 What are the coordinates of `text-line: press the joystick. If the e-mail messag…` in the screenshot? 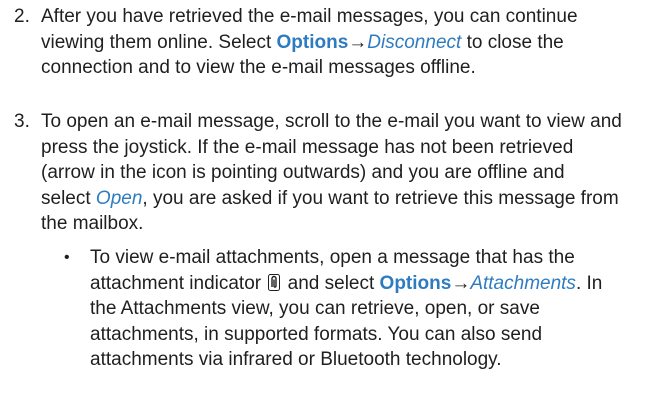 It's located at (307, 147).